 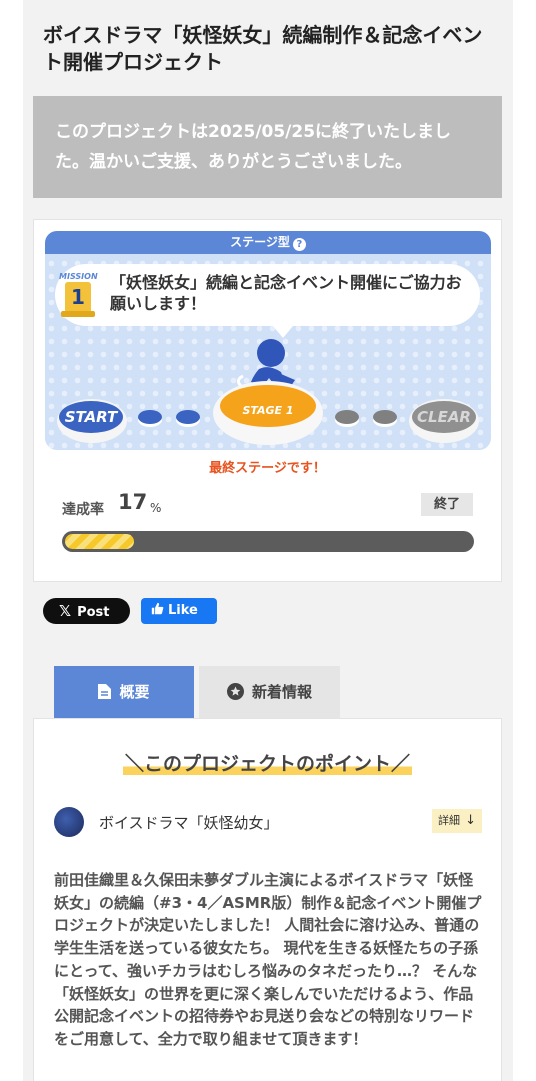 I want to click on avatar, so click(x=69, y=822).